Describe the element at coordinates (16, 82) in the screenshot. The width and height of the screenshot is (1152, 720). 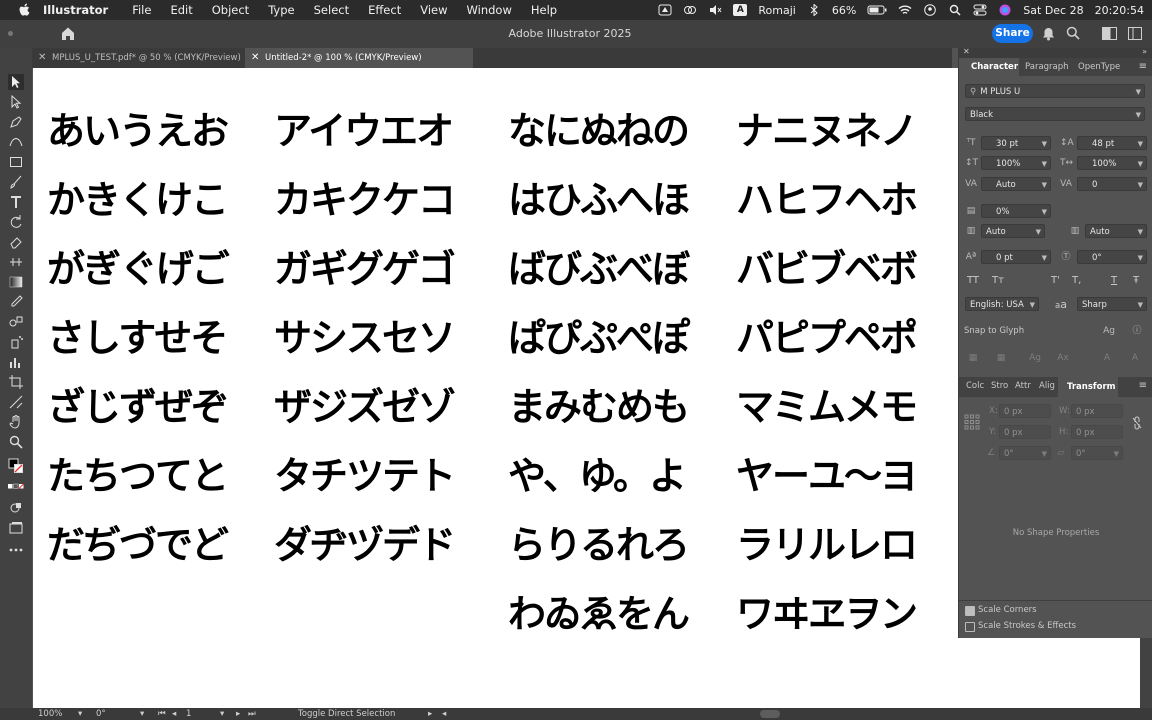
I see `selection-tool-icon` at that location.